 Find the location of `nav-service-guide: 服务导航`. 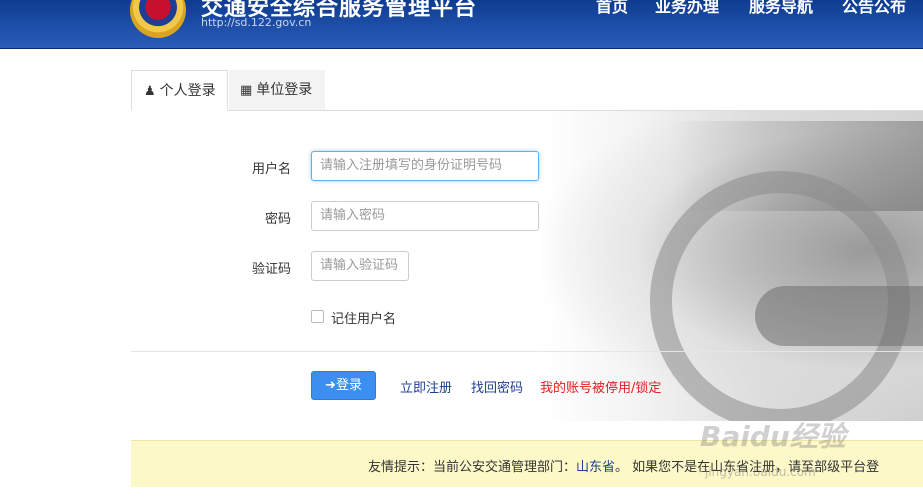

nav-service-guide: 服务导航 is located at coordinates (781, 8).